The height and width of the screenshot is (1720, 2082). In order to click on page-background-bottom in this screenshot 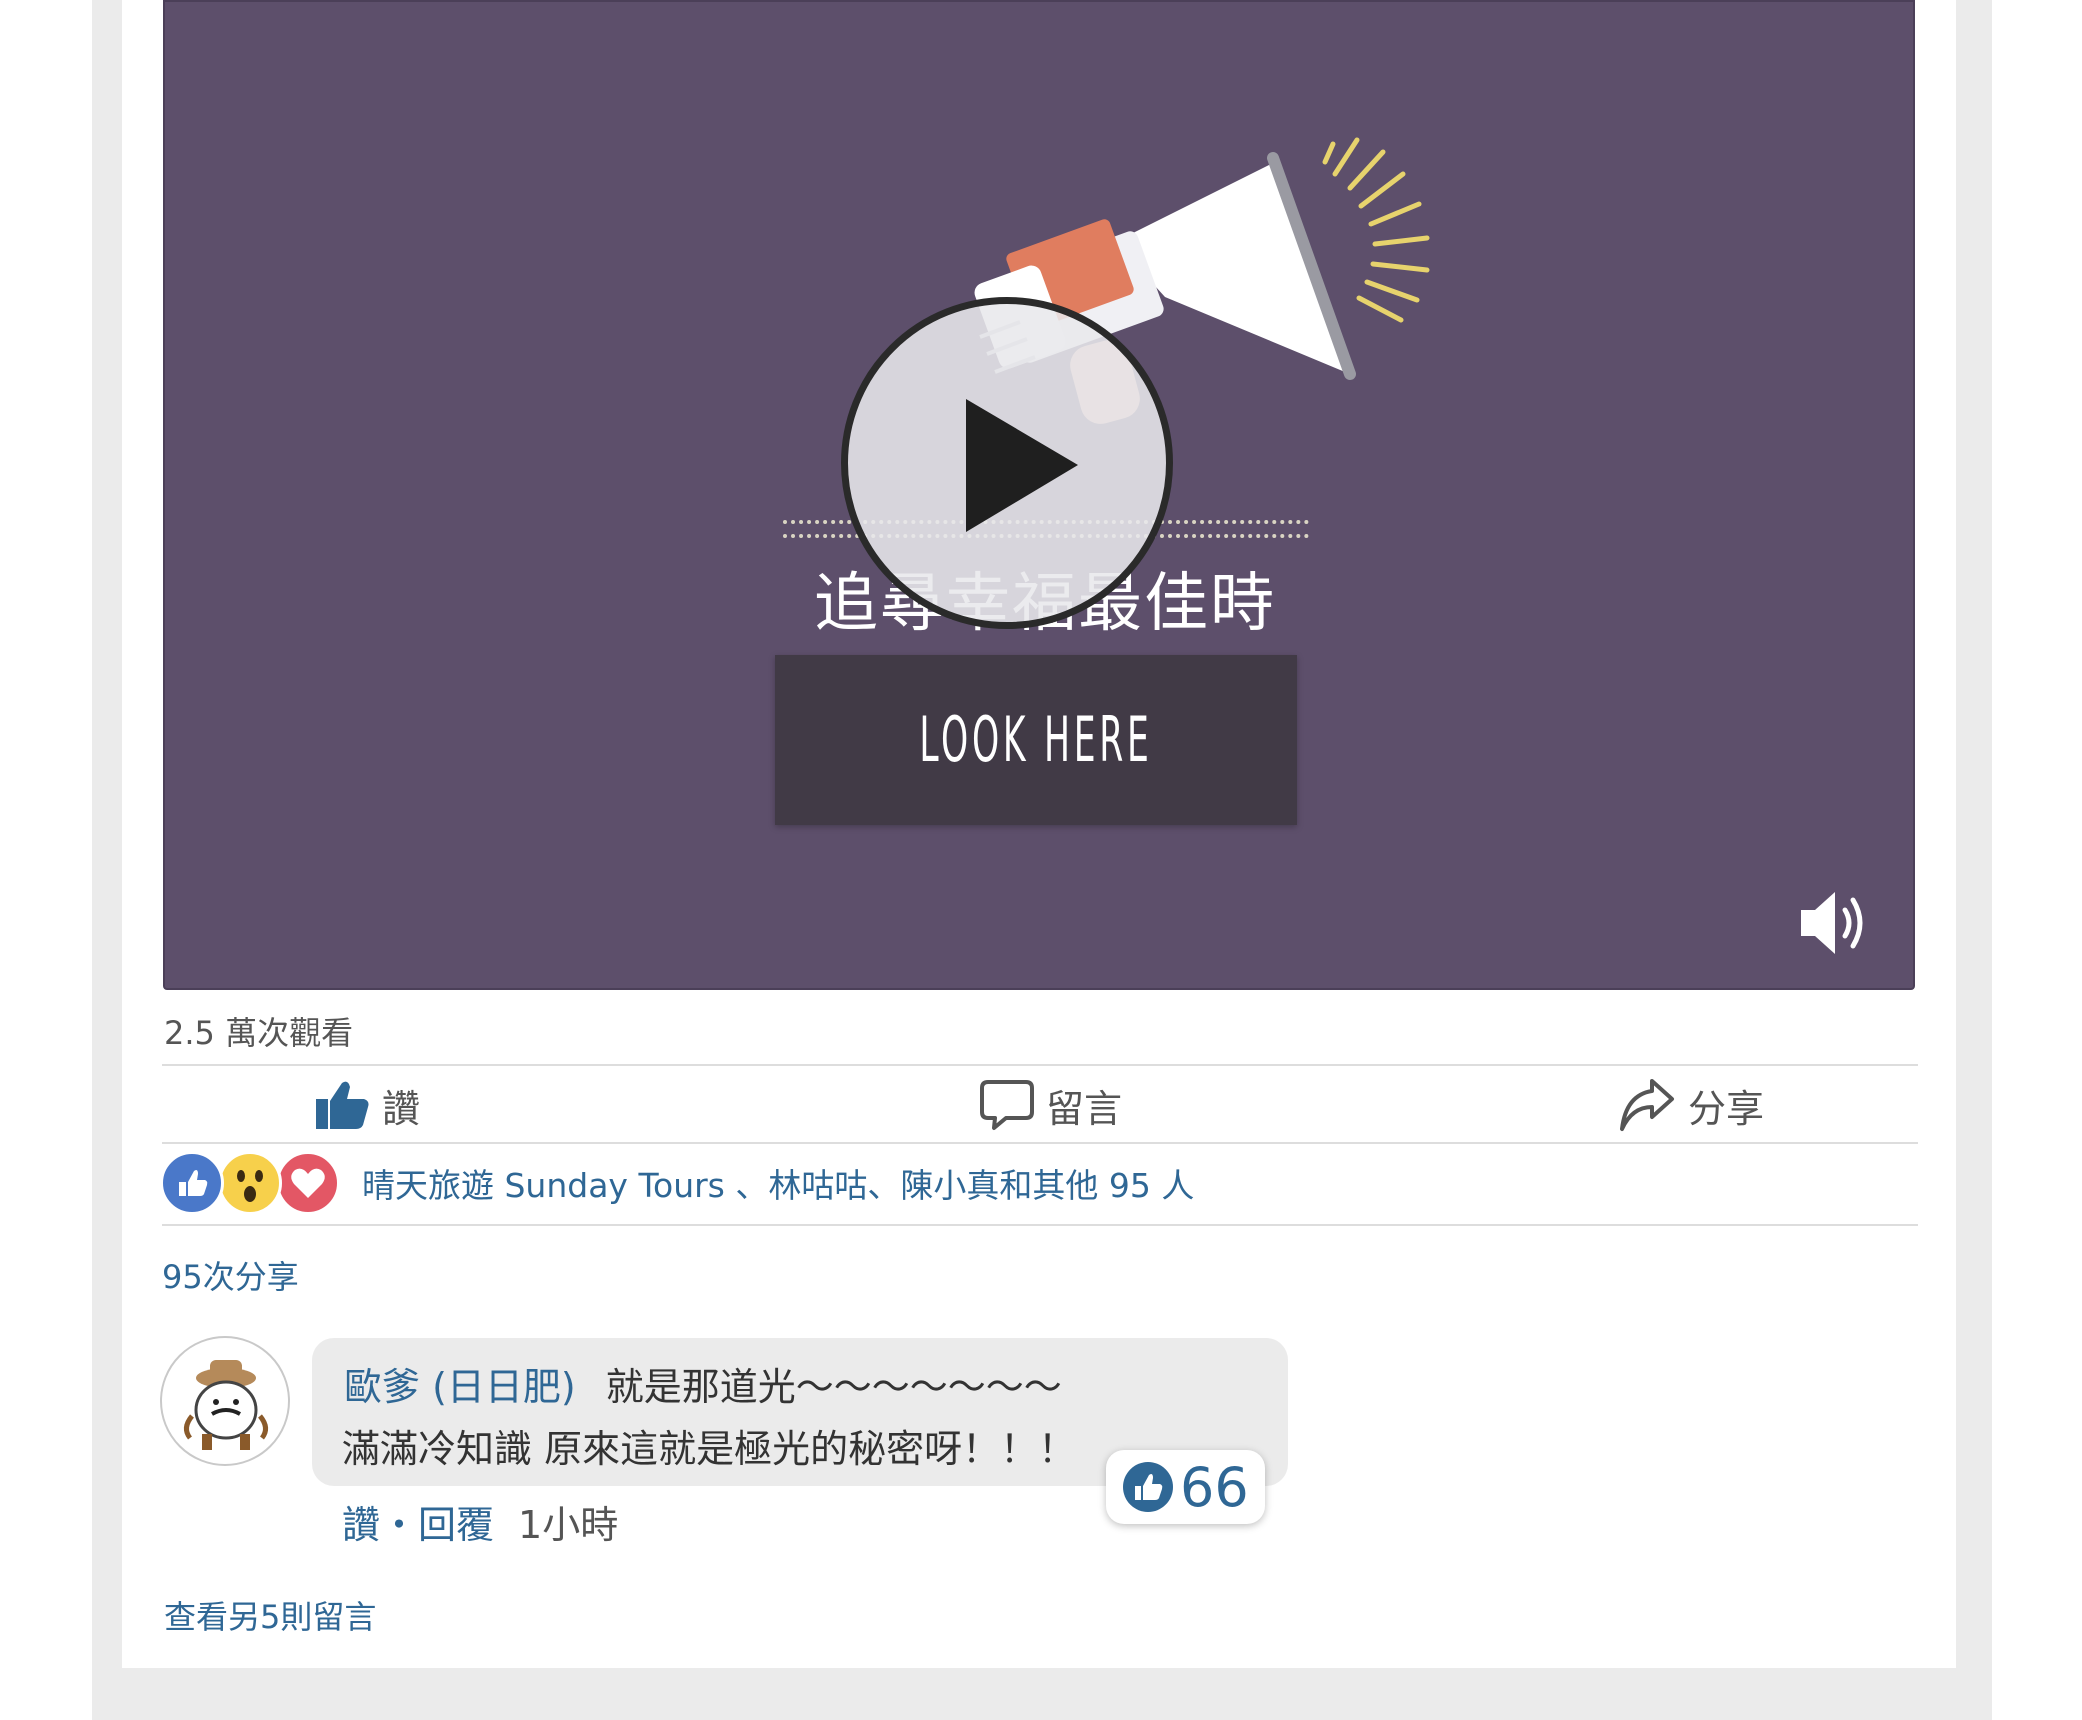, I will do `click(1042, 1694)`.